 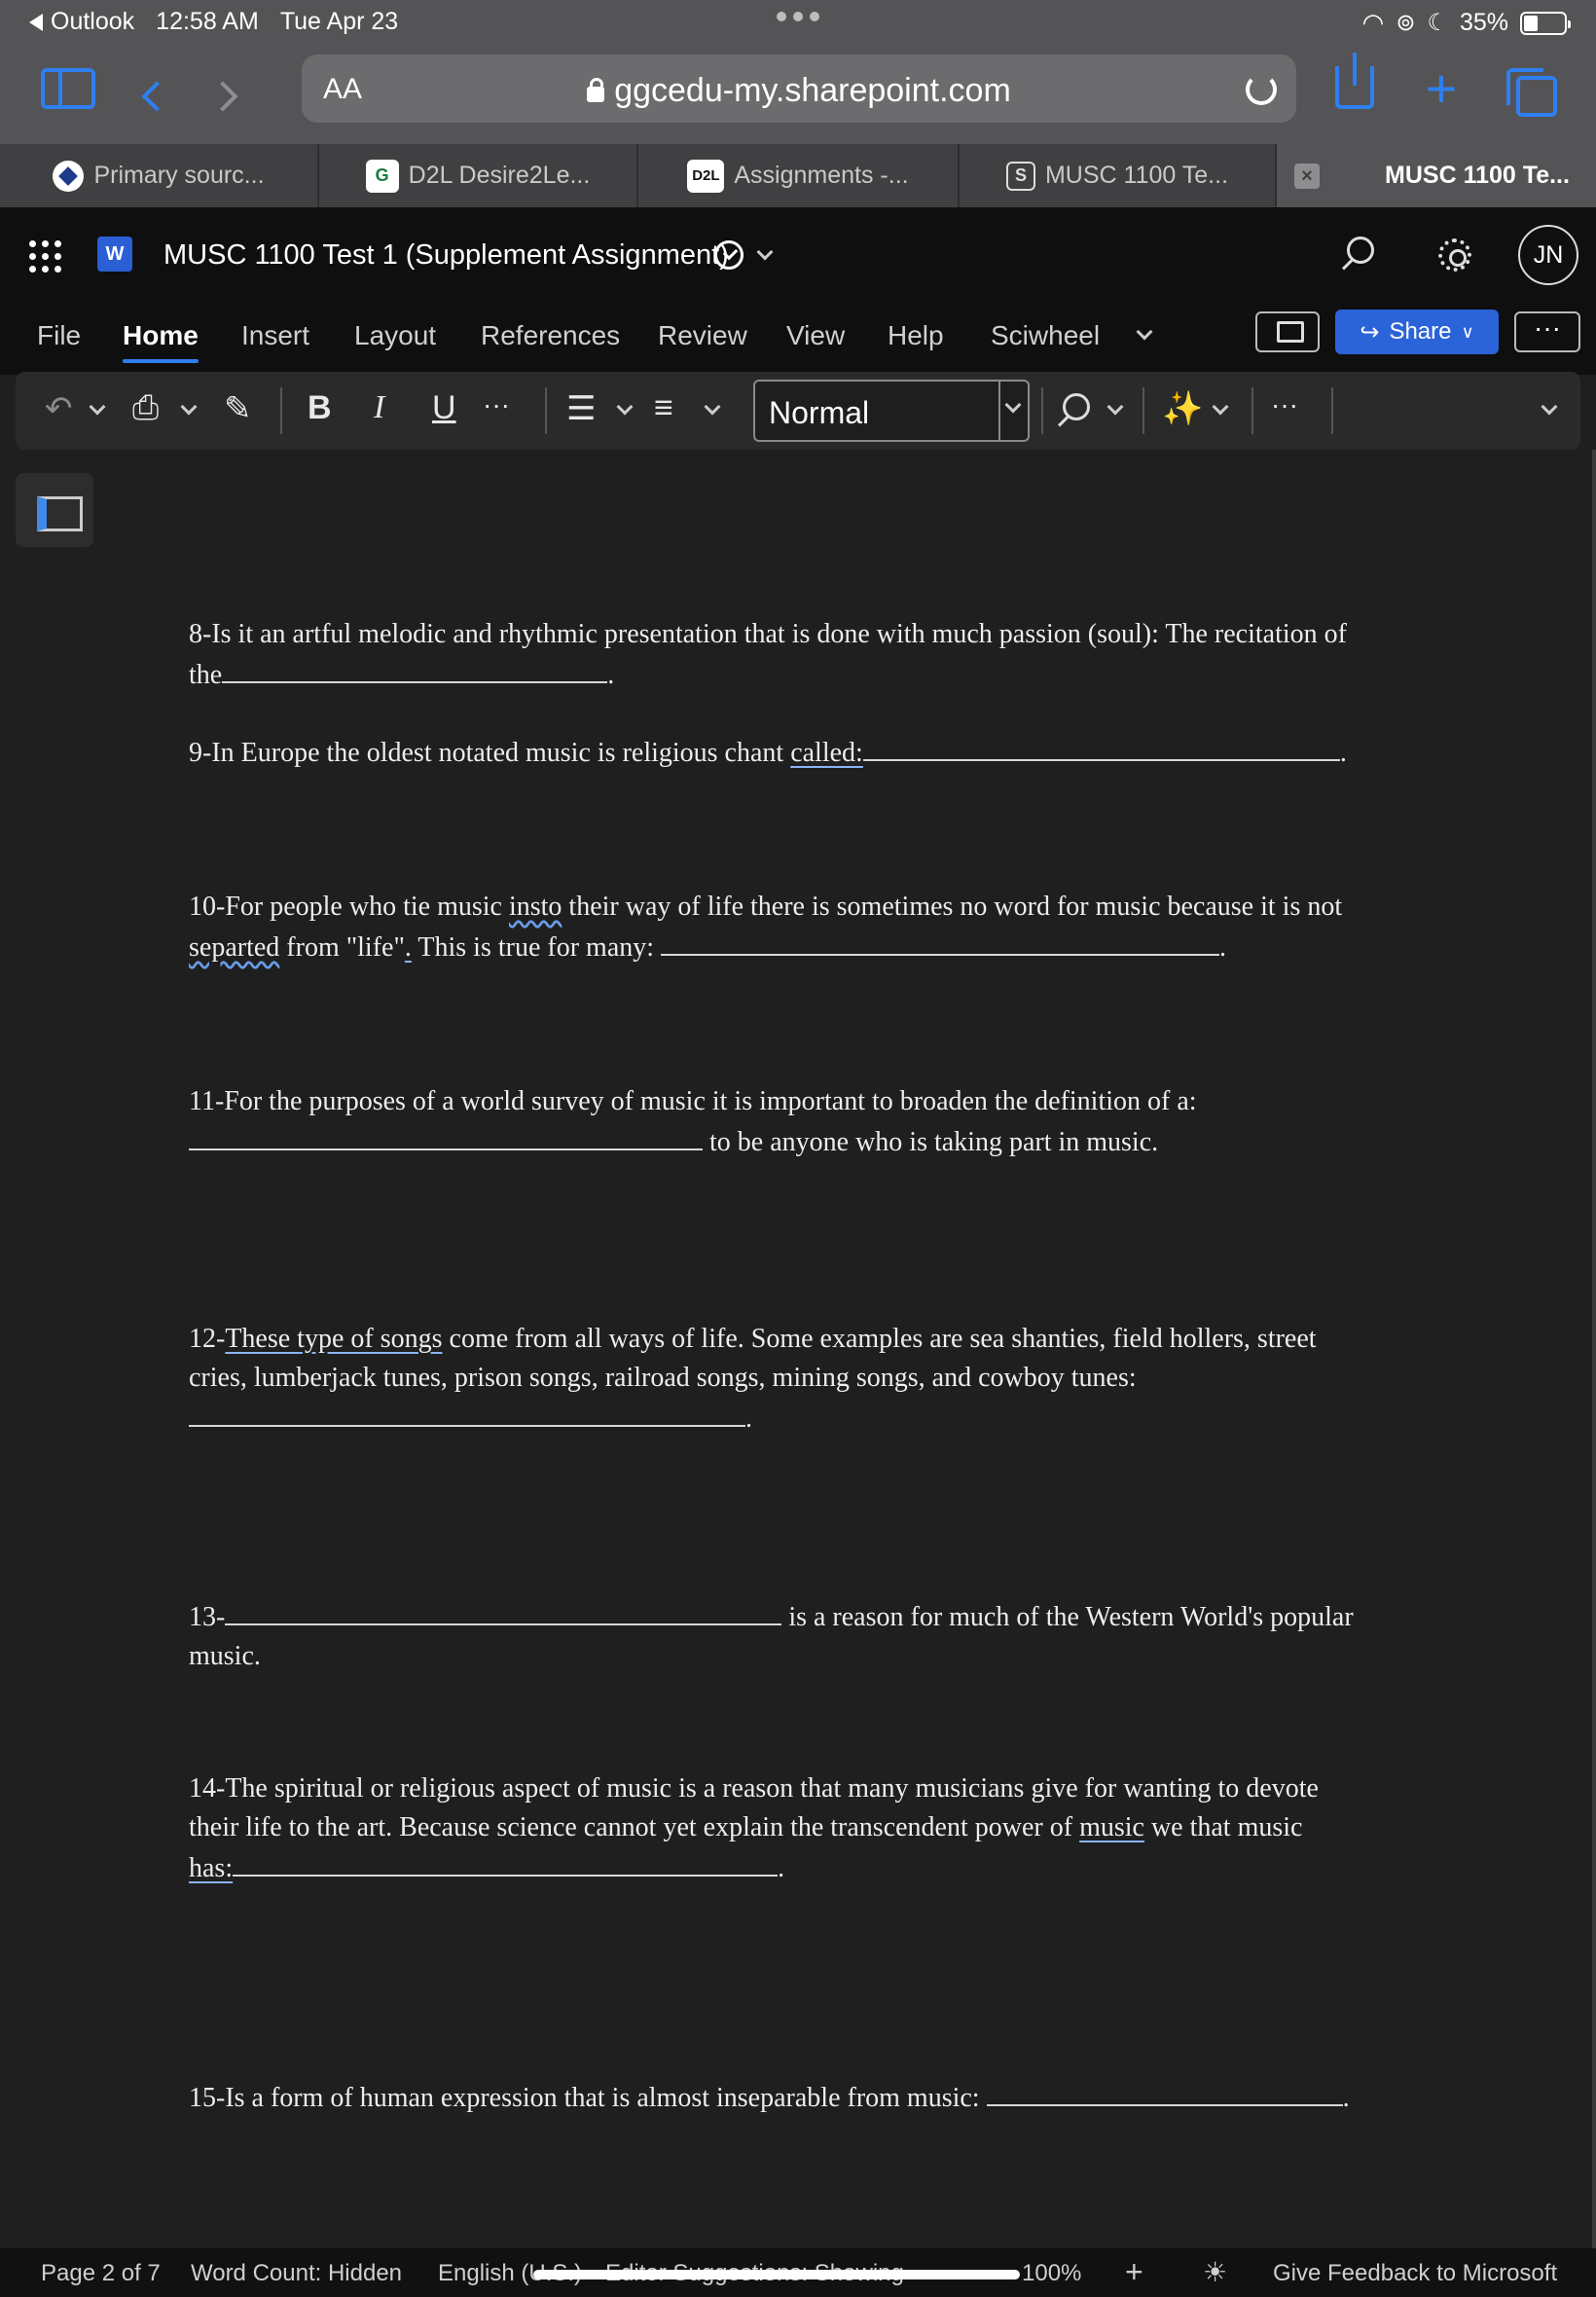 I want to click on share-arrow-icon: ↪, so click(x=1370, y=332).